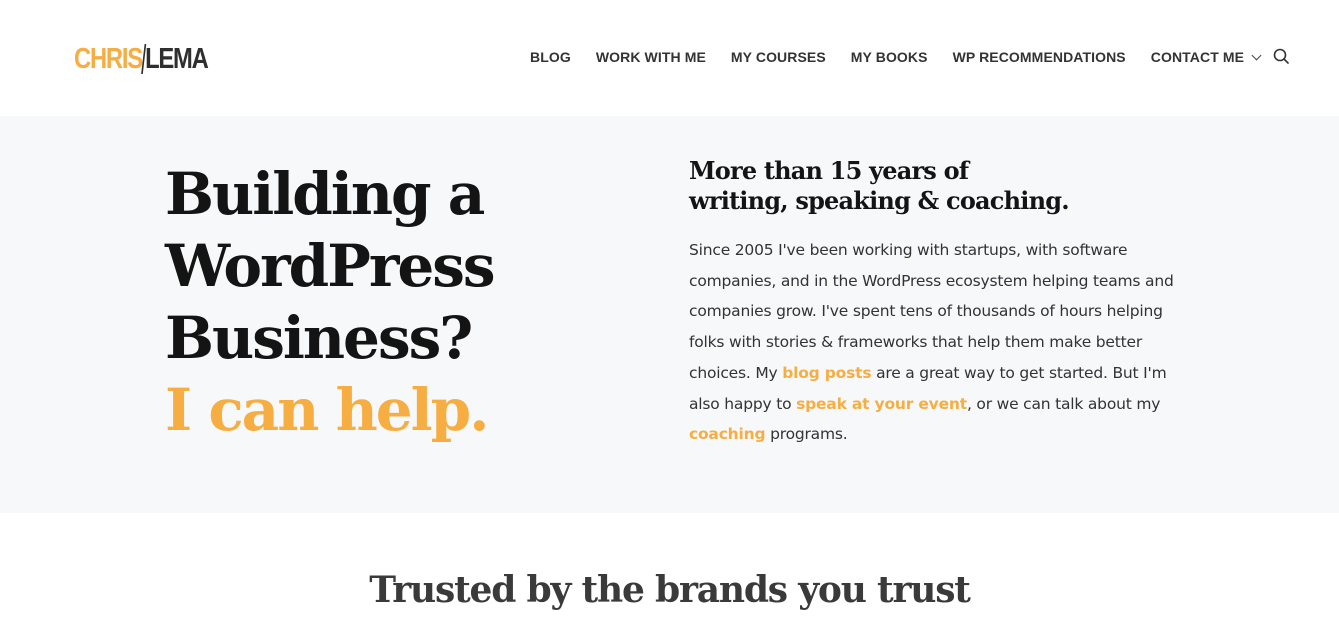 This screenshot has width=1339, height=619. I want to click on chevron-down-icon, so click(1256, 55).